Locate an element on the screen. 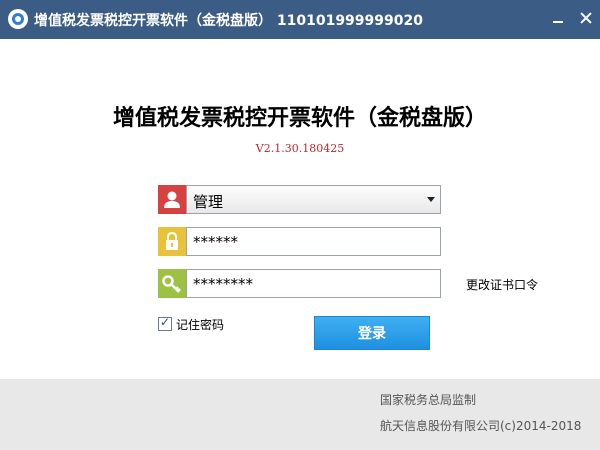  supervision-text: 国家税务总局监制 is located at coordinates (428, 400).